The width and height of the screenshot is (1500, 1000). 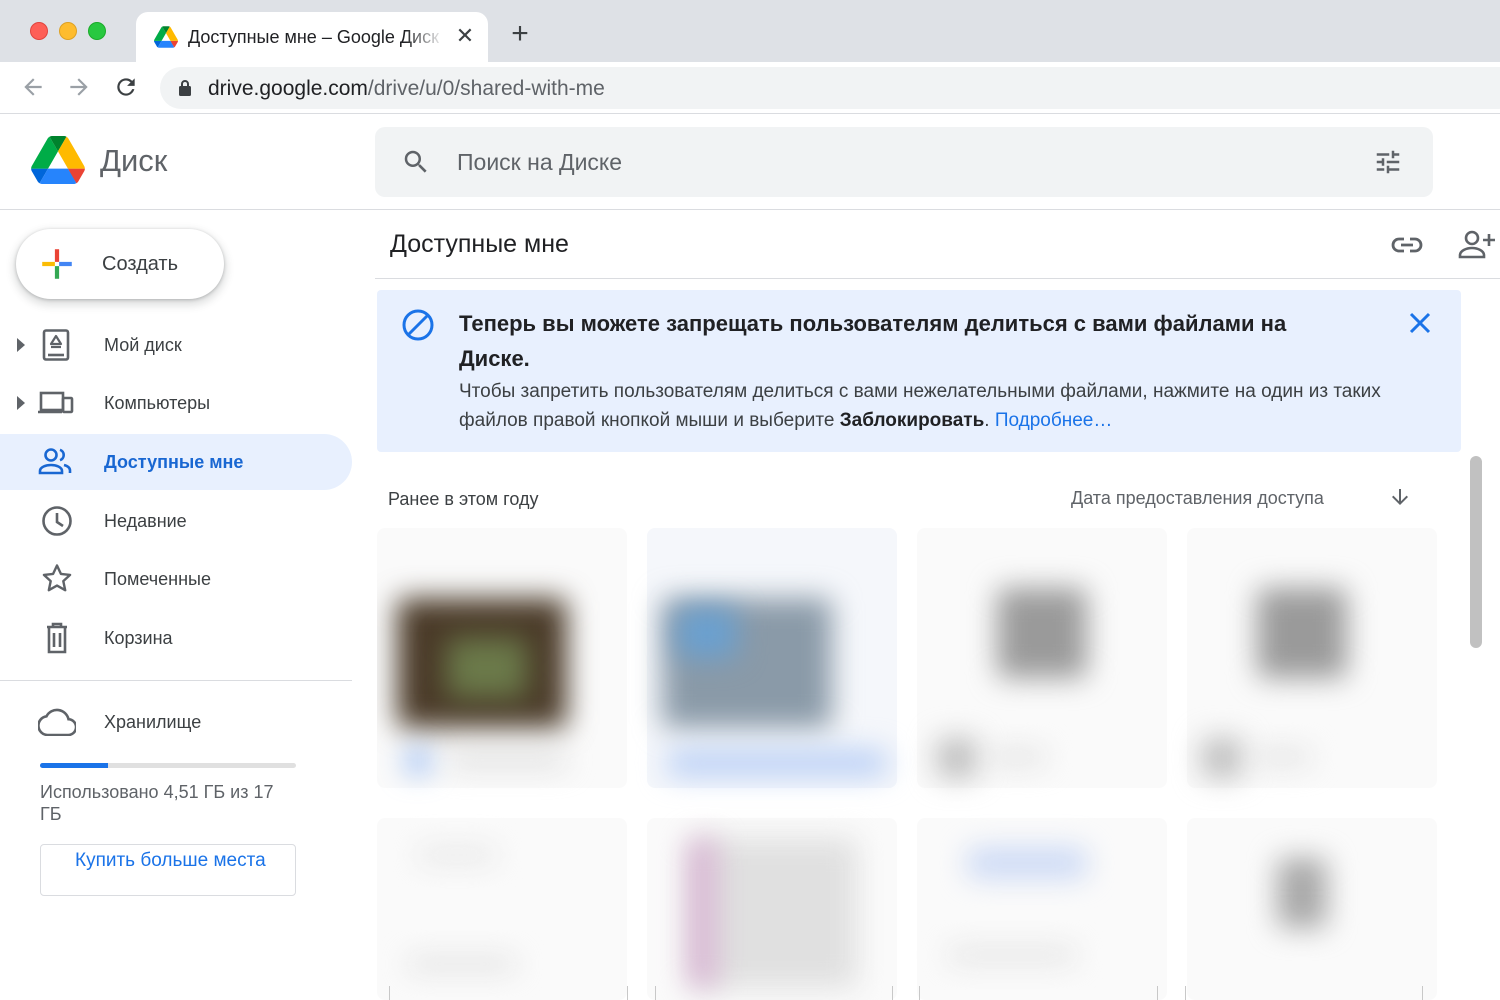 What do you see at coordinates (143, 345) in the screenshot?
I see `sidebar-item-label: Мой диск` at bounding box center [143, 345].